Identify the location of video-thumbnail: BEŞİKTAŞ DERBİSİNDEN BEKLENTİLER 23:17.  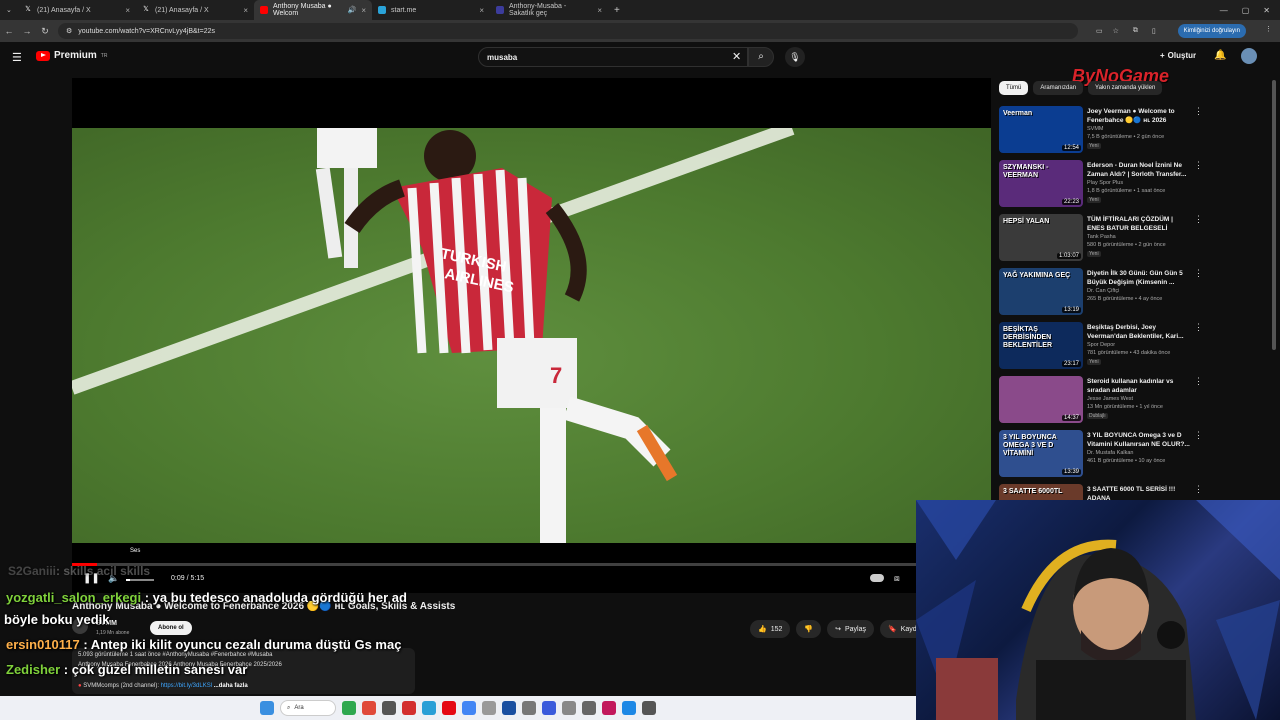
(1041, 345).